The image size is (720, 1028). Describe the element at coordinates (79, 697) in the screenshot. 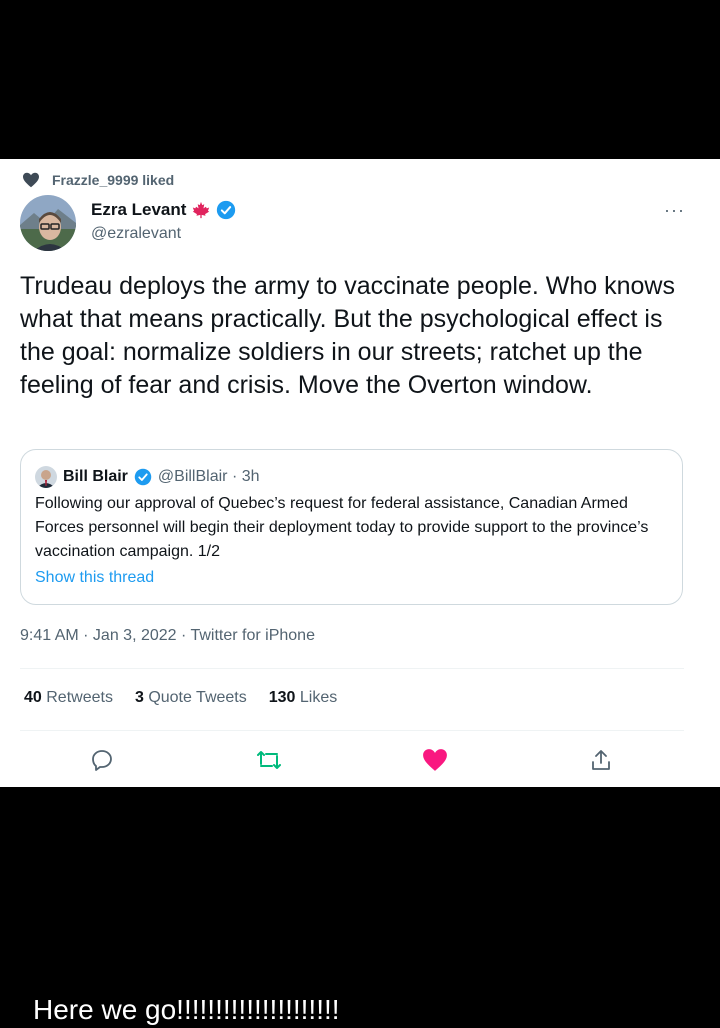

I see `retweets-label: Retweets` at that location.